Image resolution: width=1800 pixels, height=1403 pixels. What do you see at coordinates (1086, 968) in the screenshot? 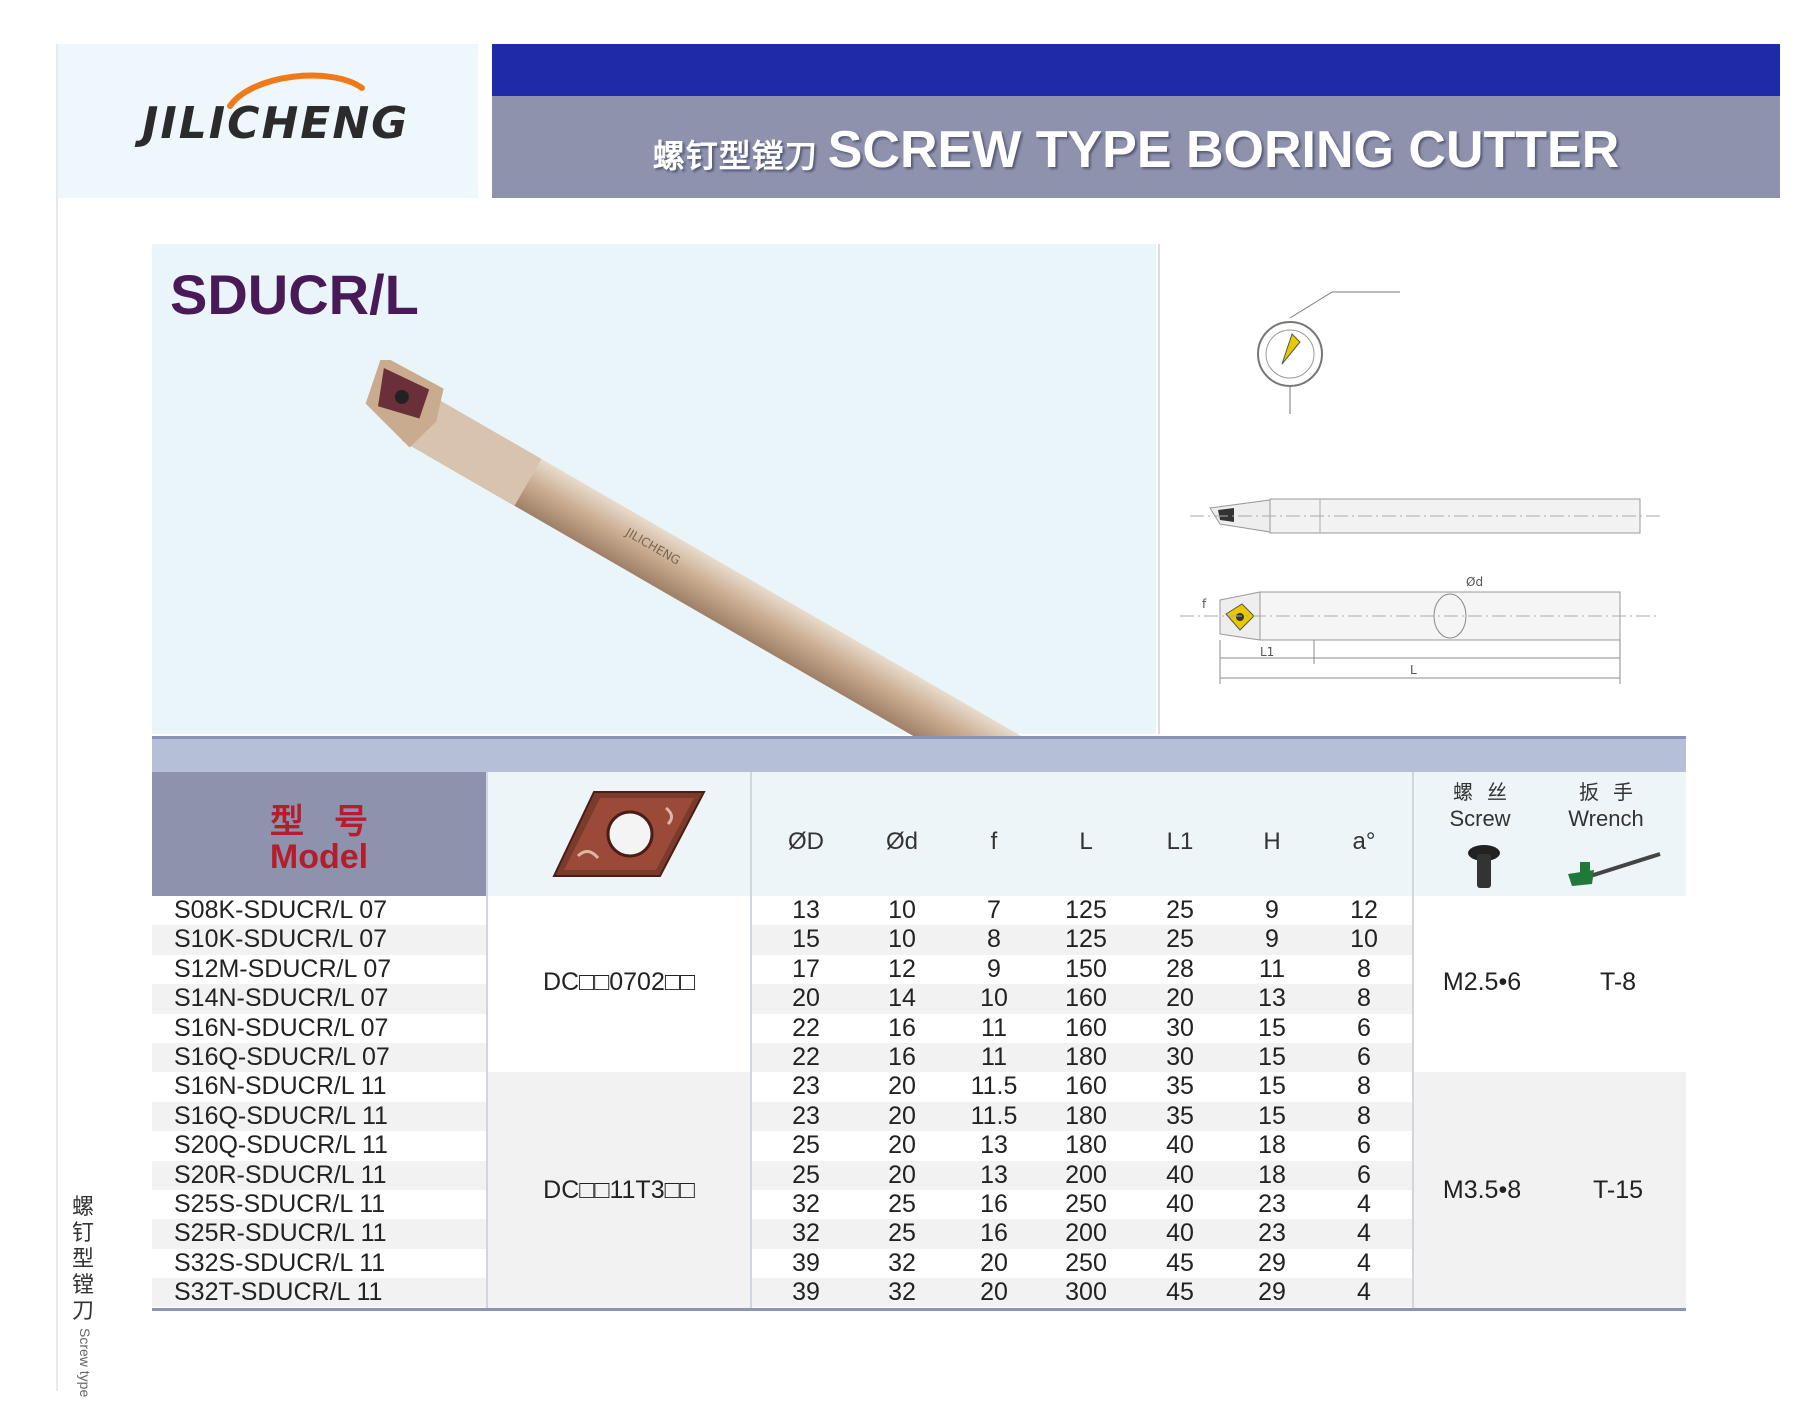
I see `row-value-L: 150` at bounding box center [1086, 968].